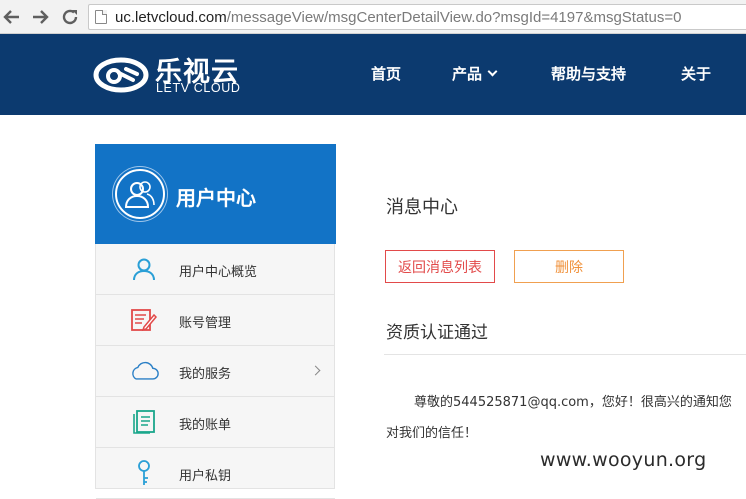 This screenshot has height=499, width=746. I want to click on nav-help-label: 帮助与支持, so click(589, 74).